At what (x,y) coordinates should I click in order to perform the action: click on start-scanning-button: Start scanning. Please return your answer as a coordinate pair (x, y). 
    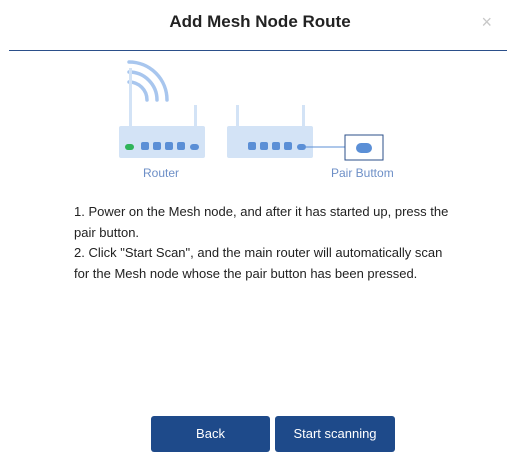
    Looking at the image, I should click on (335, 434).